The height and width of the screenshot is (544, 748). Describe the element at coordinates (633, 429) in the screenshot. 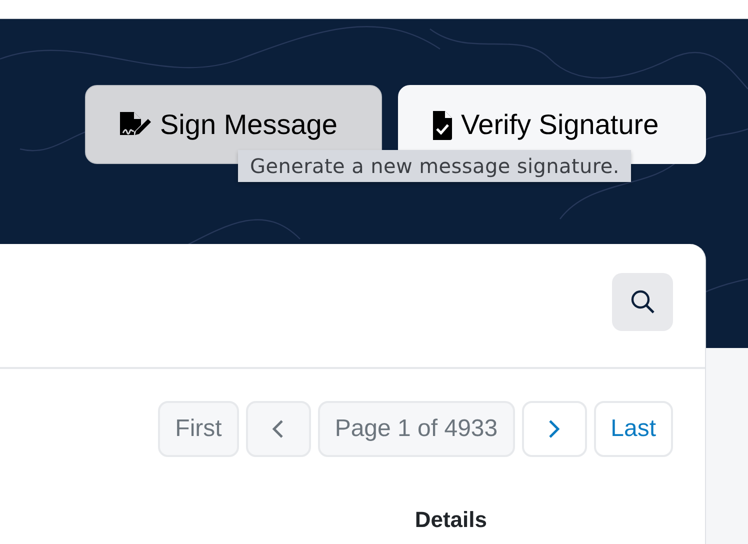

I see `page-button: Last` at that location.